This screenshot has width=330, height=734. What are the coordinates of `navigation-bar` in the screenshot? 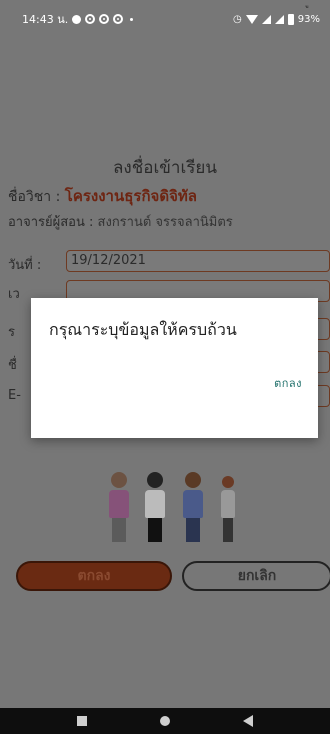 It's located at (165, 721).